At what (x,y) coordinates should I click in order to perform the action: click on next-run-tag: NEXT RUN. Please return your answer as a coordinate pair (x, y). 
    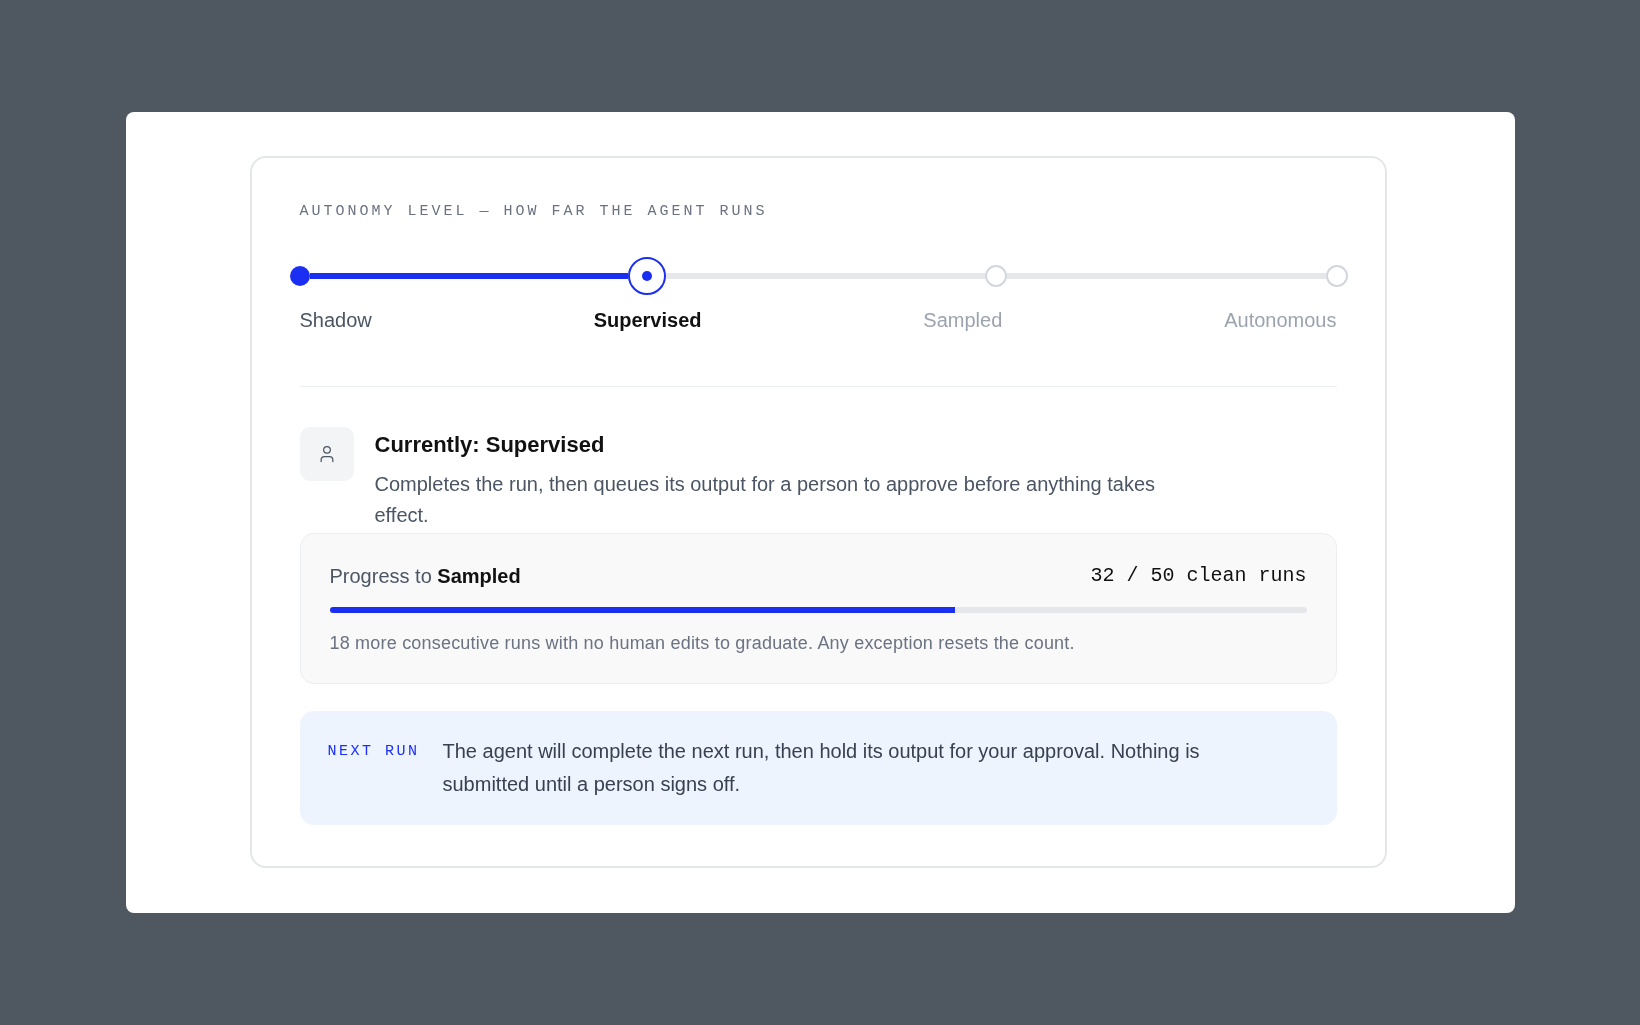
    Looking at the image, I should click on (385, 751).